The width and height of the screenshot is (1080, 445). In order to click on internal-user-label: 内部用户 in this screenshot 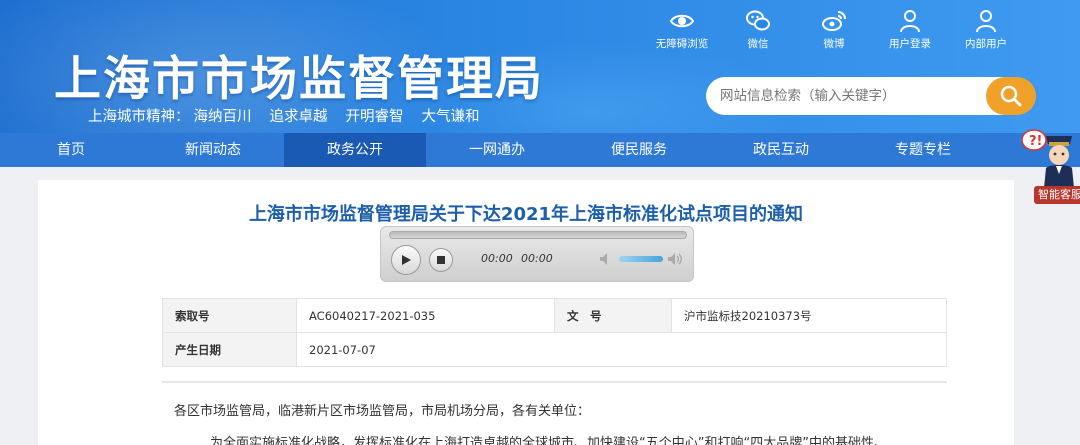, I will do `click(986, 44)`.